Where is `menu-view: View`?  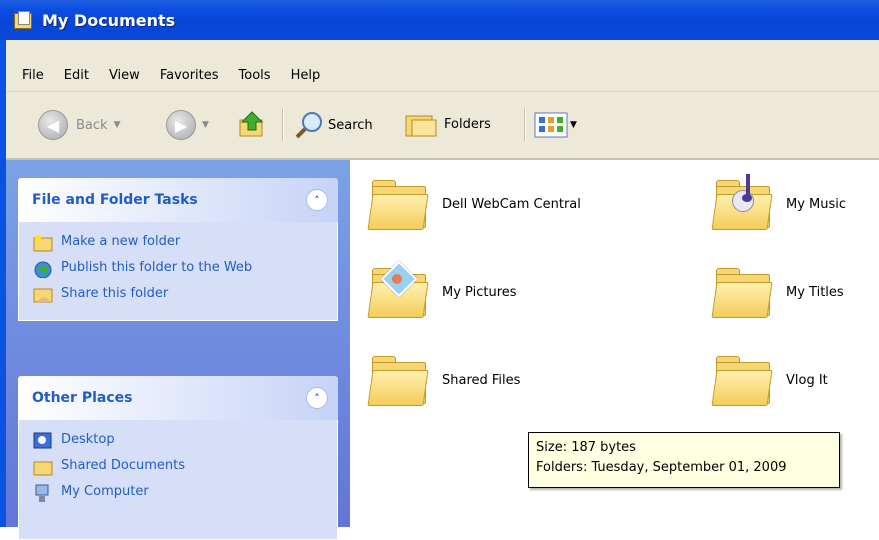
menu-view: View is located at coordinates (124, 75).